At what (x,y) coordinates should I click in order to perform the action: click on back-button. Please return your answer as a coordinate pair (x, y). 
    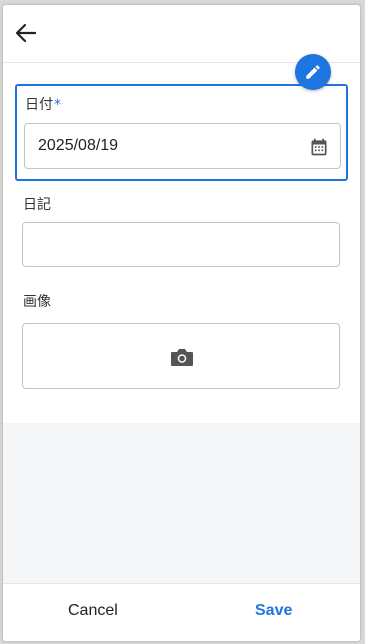
    Looking at the image, I should click on (26, 33).